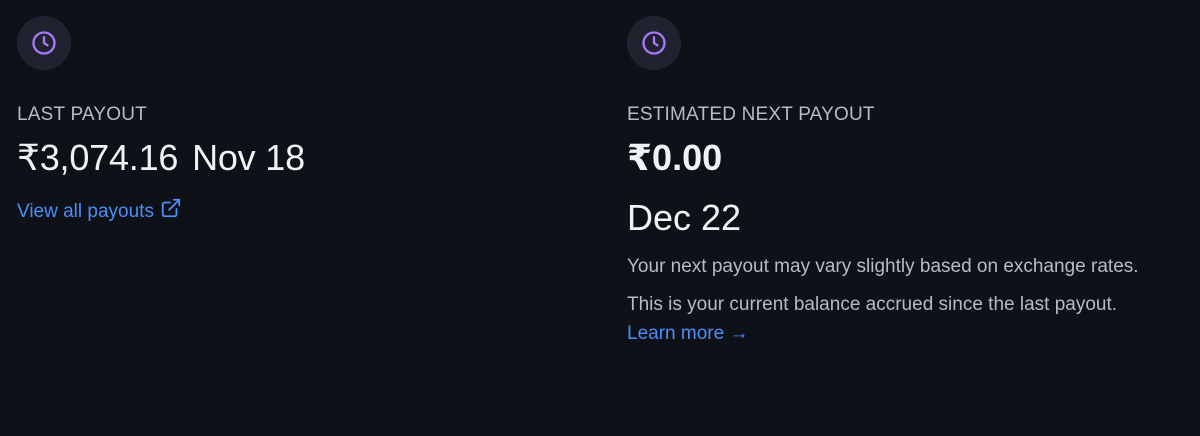  Describe the element at coordinates (248, 157) in the screenshot. I see `last-payout-date: Nov 18` at that location.